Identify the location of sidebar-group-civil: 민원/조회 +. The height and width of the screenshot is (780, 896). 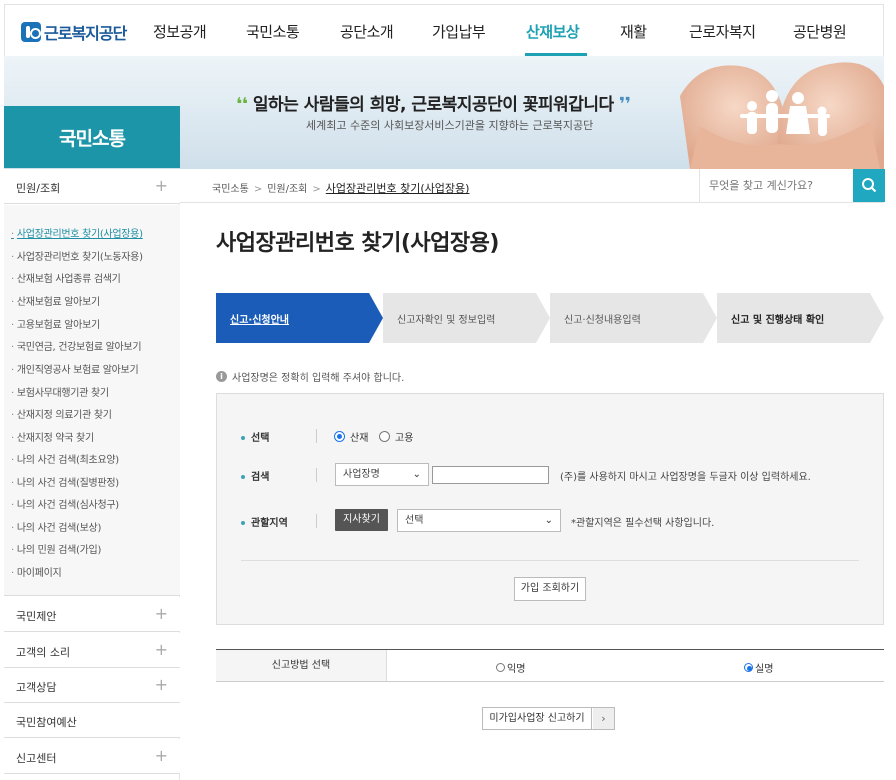
(92, 186).